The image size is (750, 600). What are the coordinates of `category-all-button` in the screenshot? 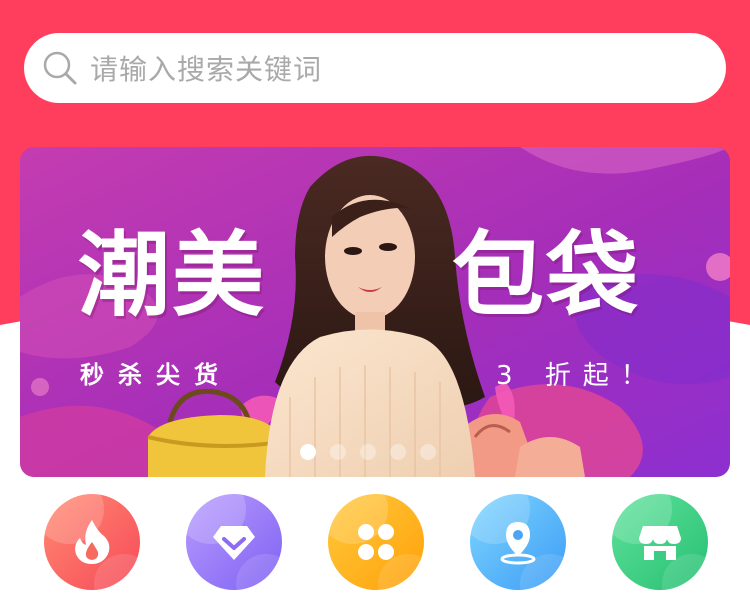 It's located at (376, 542).